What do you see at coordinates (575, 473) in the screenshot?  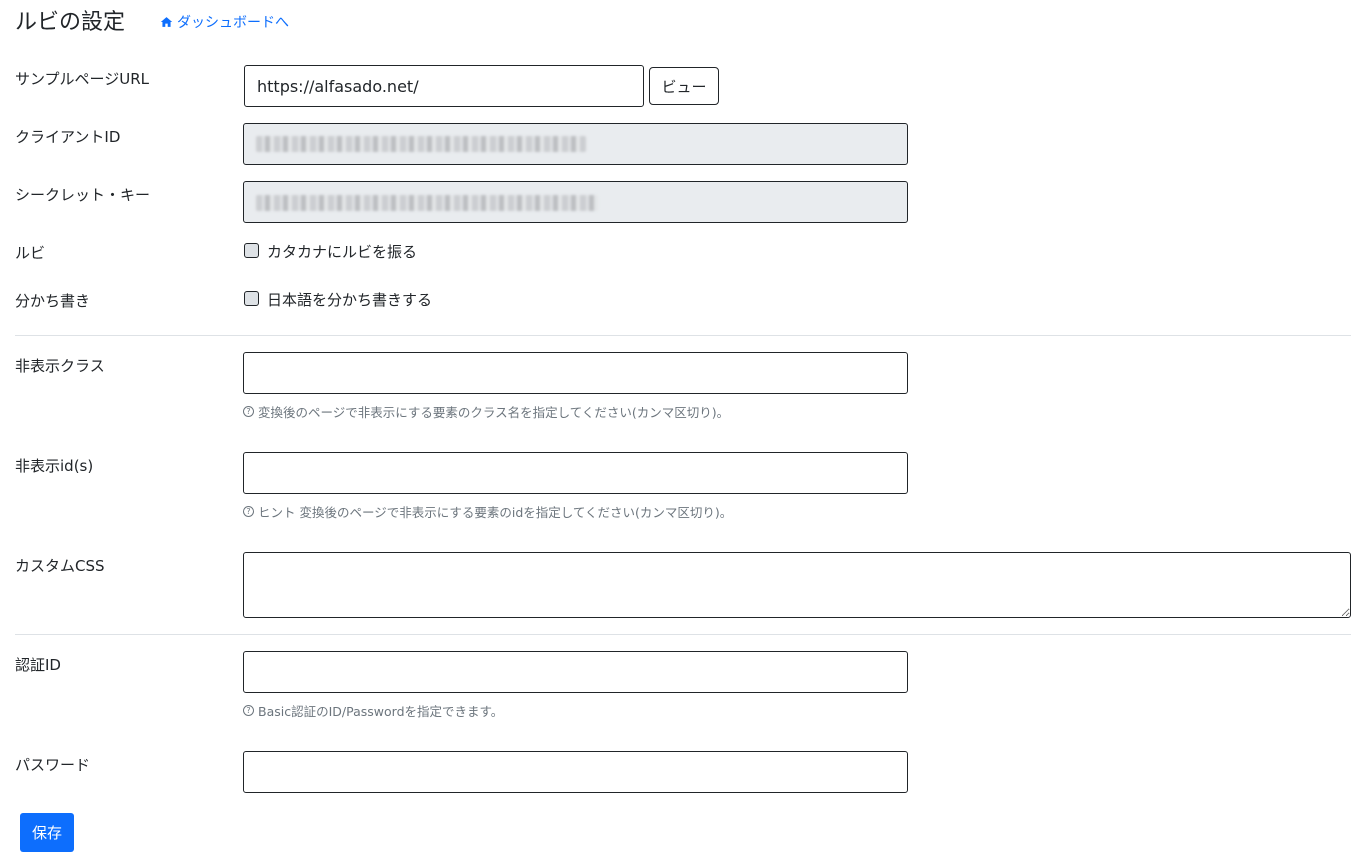 I see `hidden-ids-input` at bounding box center [575, 473].